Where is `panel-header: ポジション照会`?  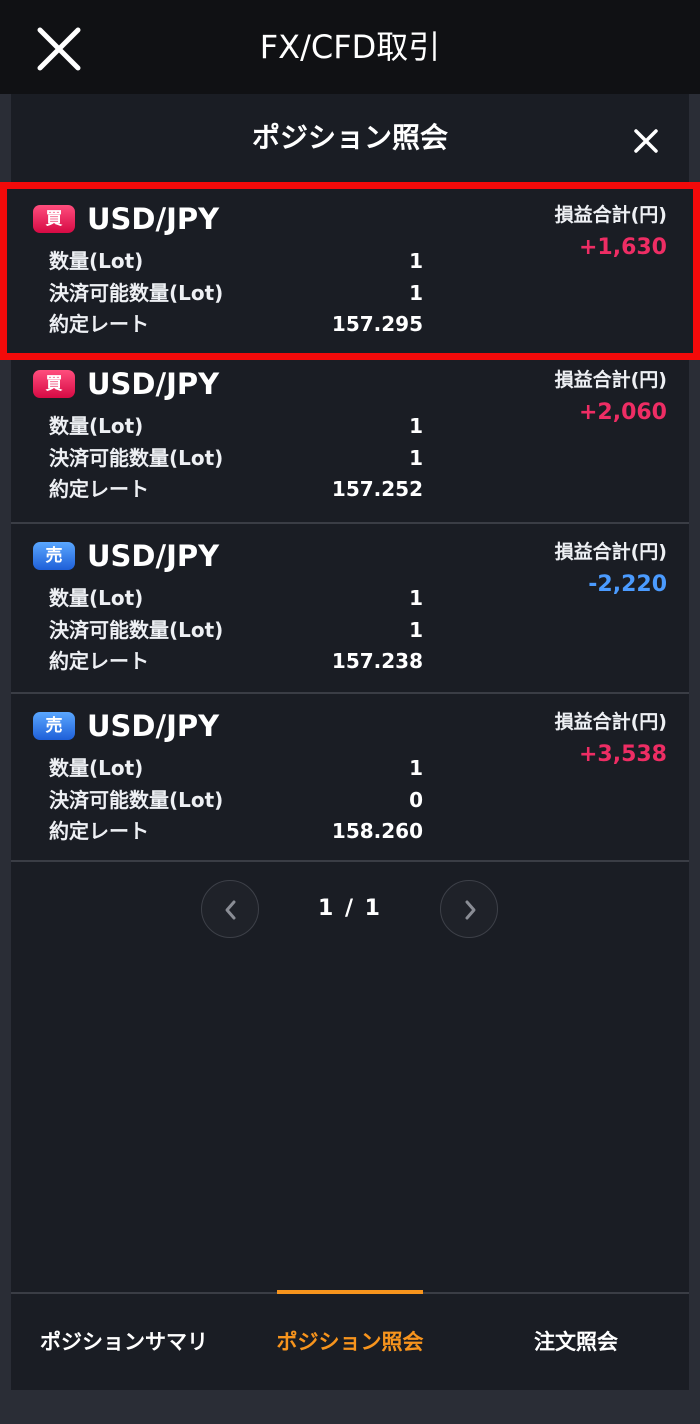 panel-header: ポジション照会 is located at coordinates (350, 136).